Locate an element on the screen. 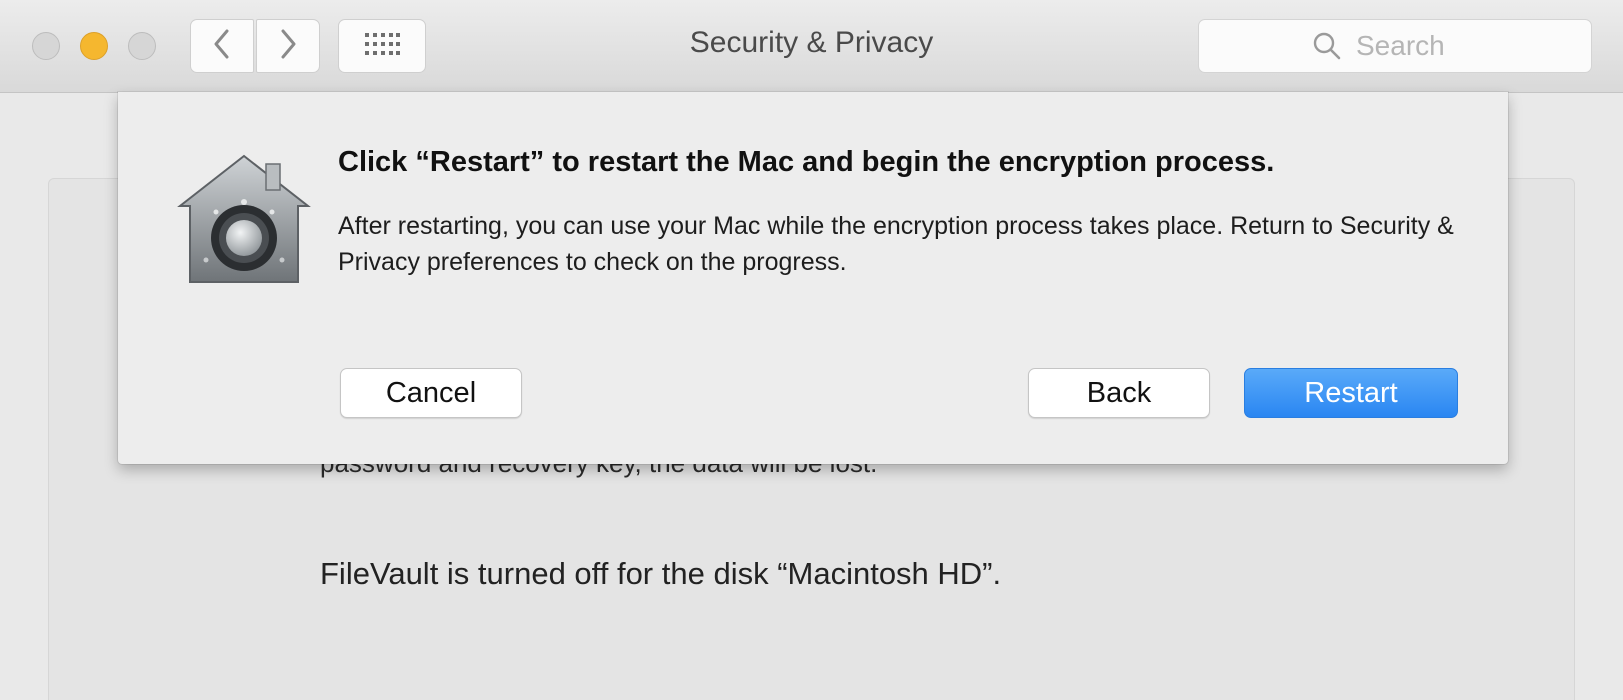 The height and width of the screenshot is (700, 1623). search-field is located at coordinates (1395, 46).